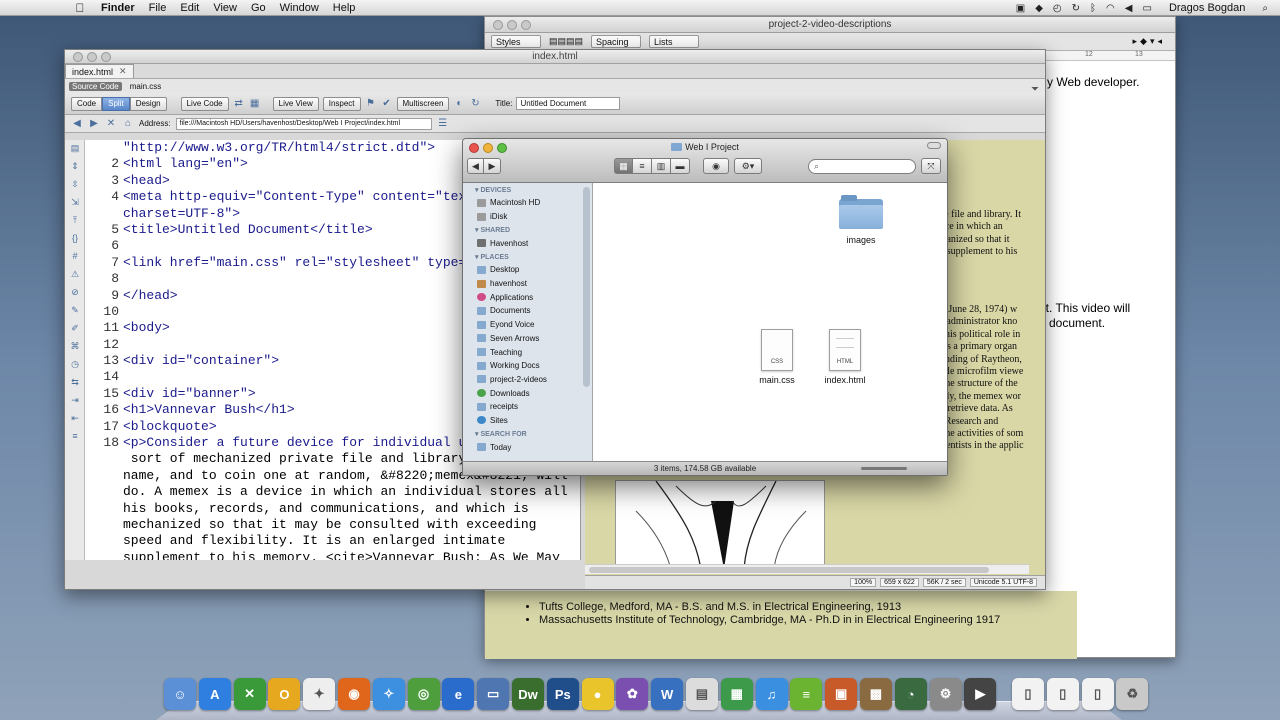 The height and width of the screenshot is (720, 1280). Describe the element at coordinates (1093, 8) in the screenshot. I see `bluetooth-icon: ᛒ` at that location.